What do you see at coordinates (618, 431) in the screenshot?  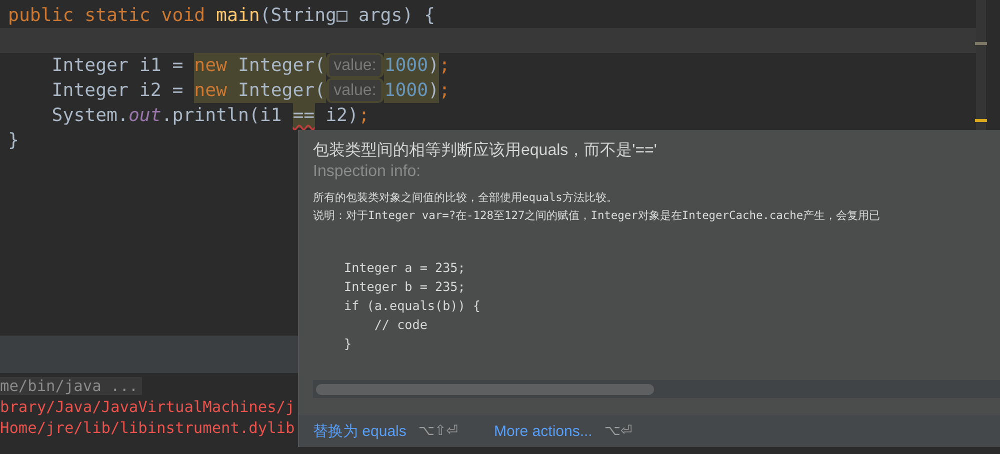 I see `shortcut-hint: ⌥⏎` at bounding box center [618, 431].